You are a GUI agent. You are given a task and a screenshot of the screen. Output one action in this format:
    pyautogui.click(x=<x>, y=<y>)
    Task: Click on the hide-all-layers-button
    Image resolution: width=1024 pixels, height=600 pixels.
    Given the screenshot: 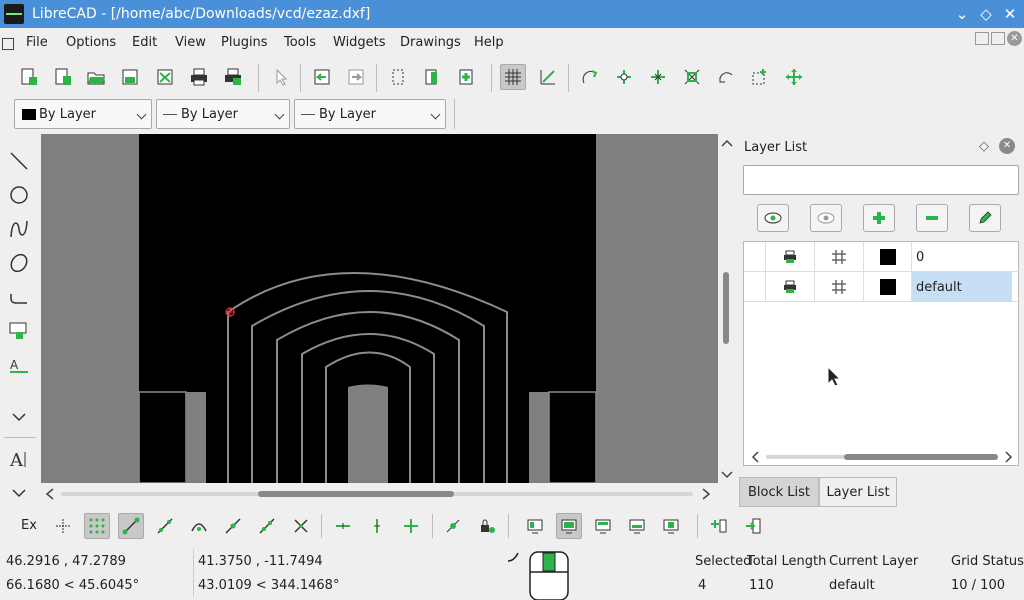 What is the action you would take?
    pyautogui.click(x=826, y=218)
    